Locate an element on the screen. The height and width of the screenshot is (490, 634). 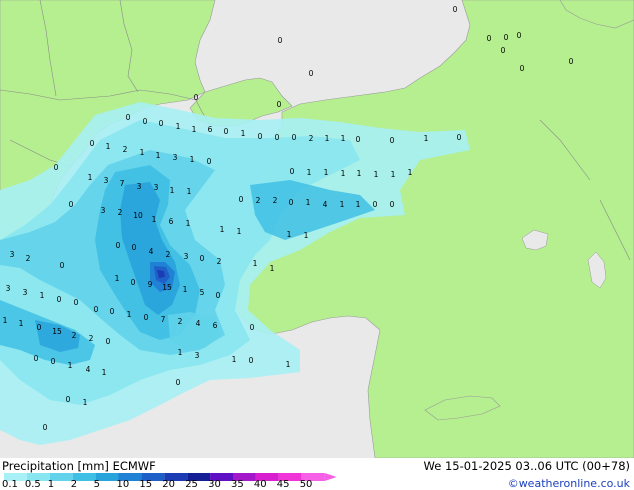
colorbar-tick-label: 25 is located at coordinates (191, 484).